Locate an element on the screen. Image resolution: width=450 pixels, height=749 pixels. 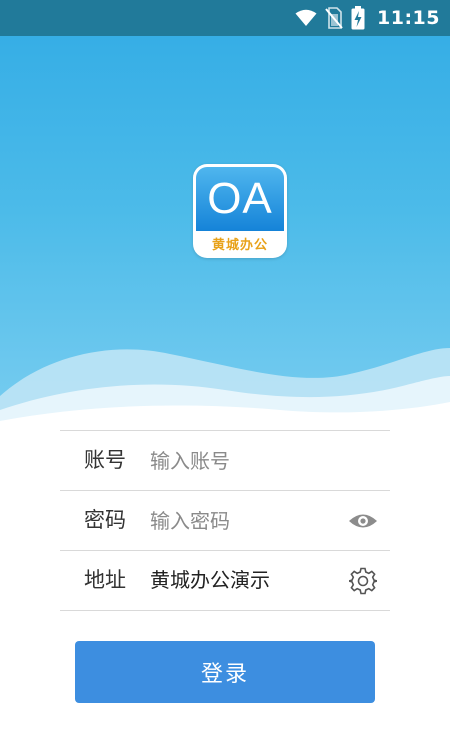
eye-icon is located at coordinates (363, 521).